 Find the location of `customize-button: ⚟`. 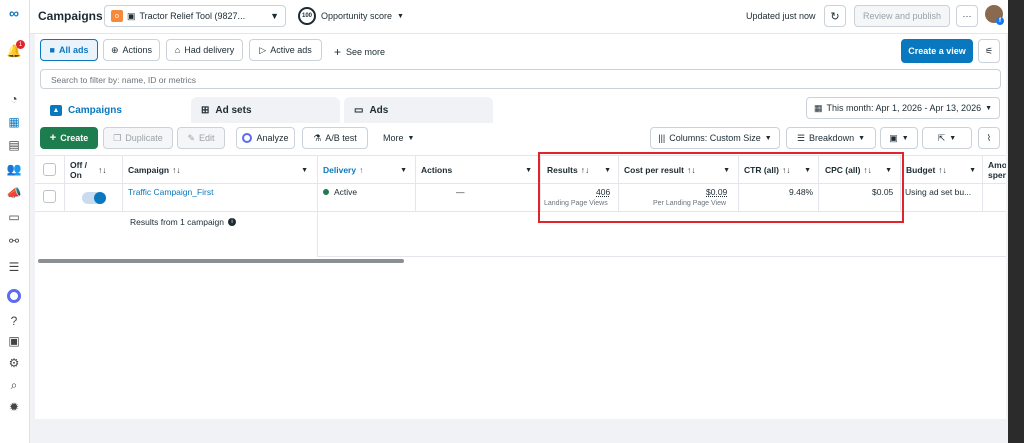

customize-button: ⚟ is located at coordinates (989, 51).